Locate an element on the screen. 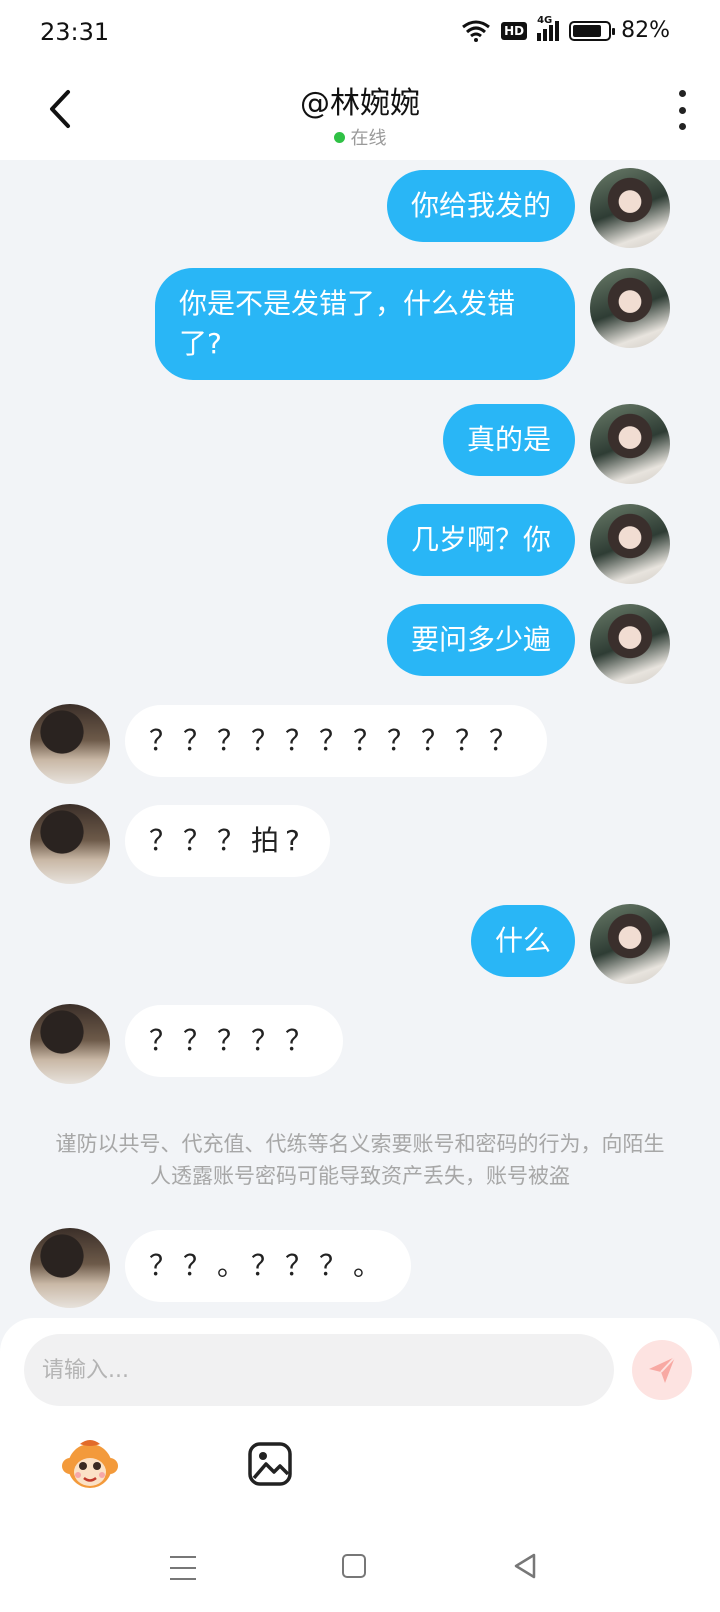 The width and height of the screenshot is (720, 1612). more-options-button is located at coordinates (682, 110).